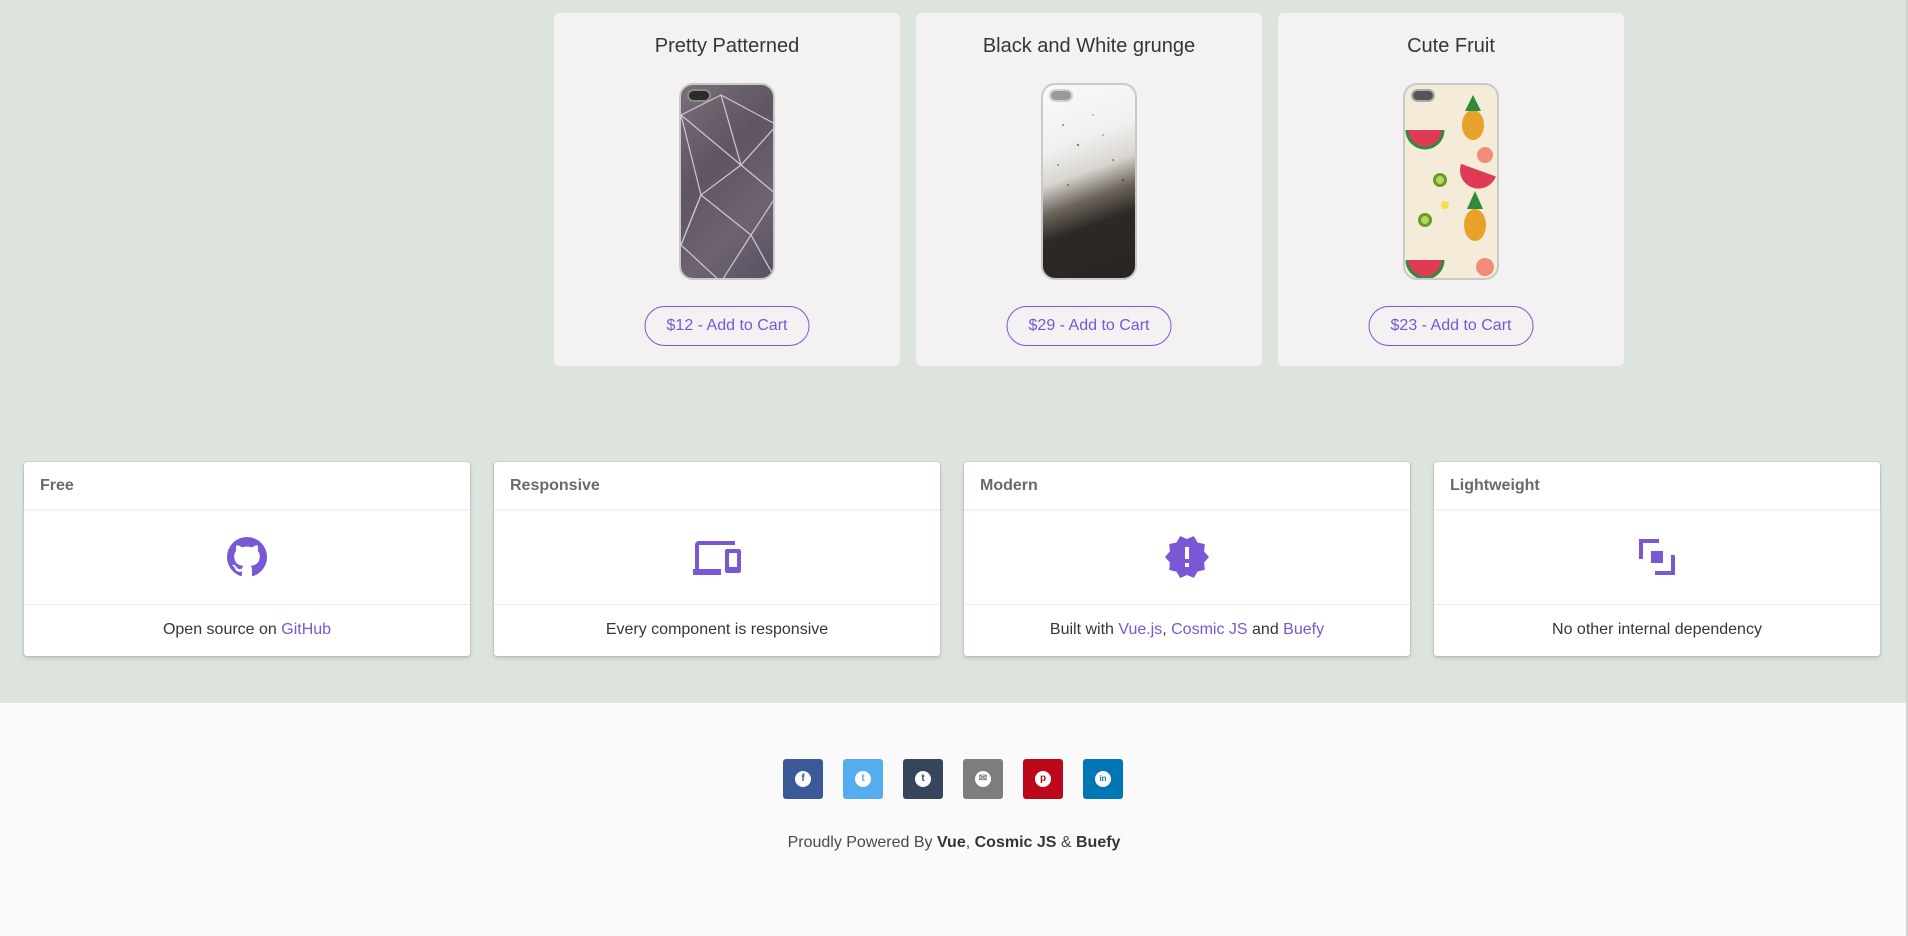  Describe the element at coordinates (727, 326) in the screenshot. I see `add-to-cart-button: $12 - Add to Cart` at that location.